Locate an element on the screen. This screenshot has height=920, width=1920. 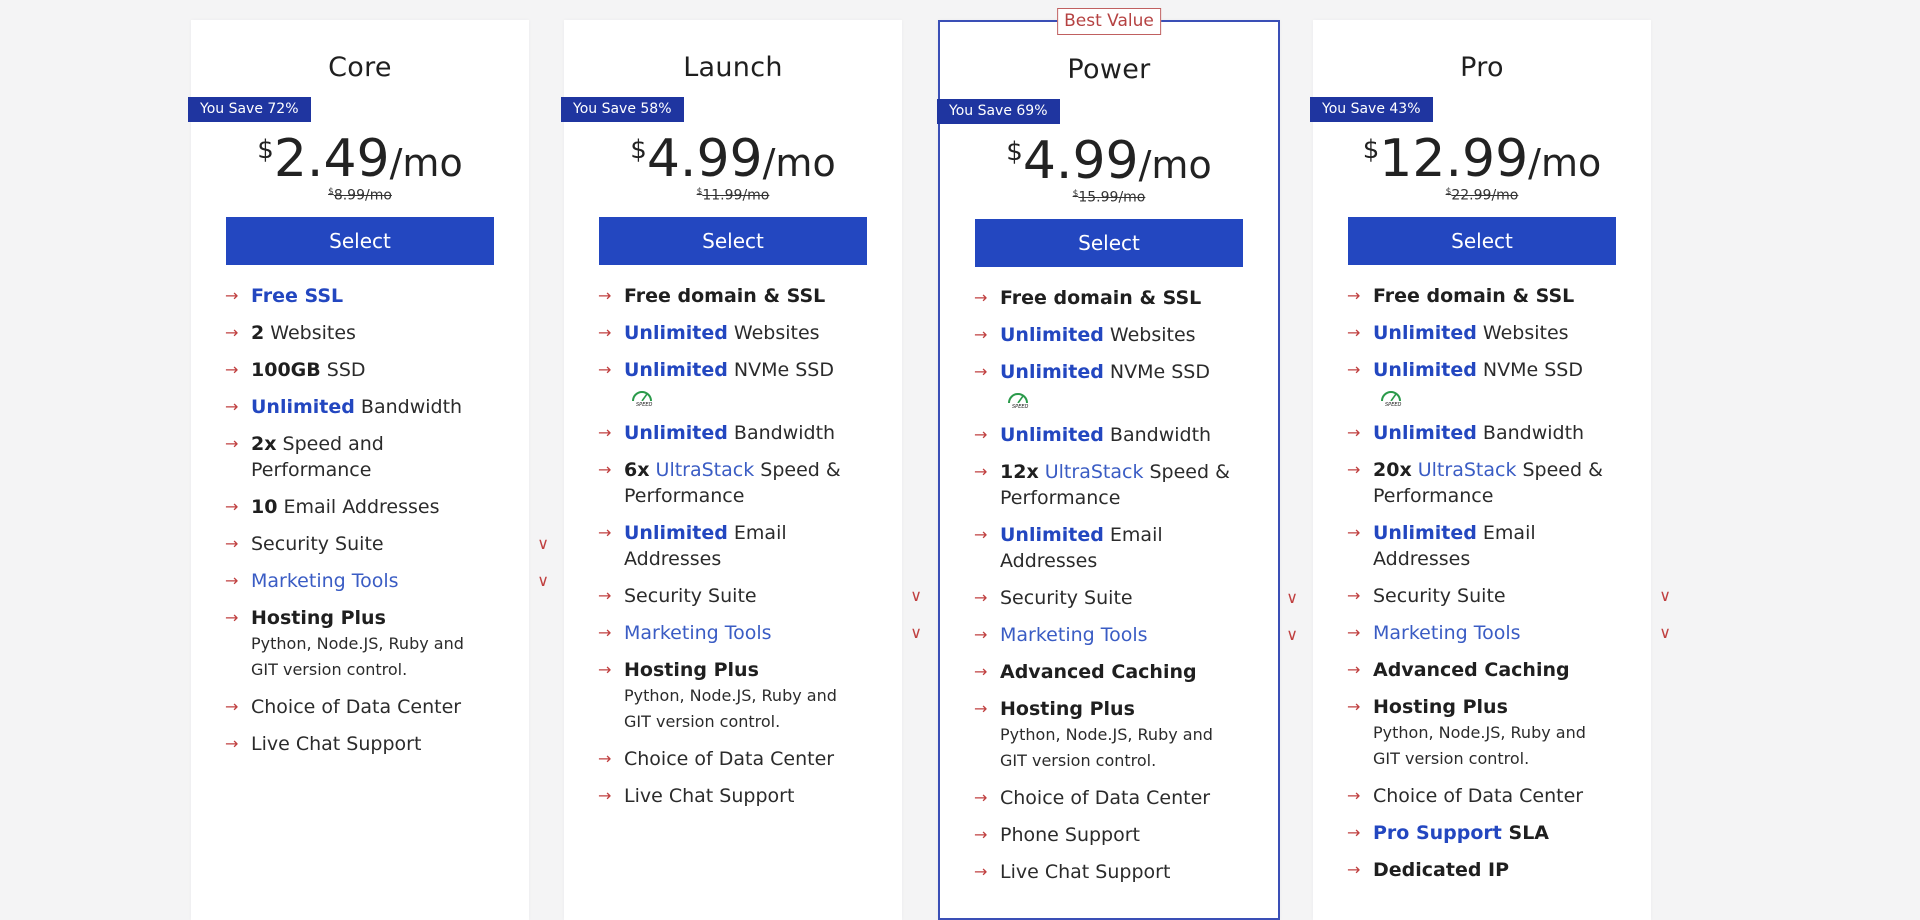
price-block: $4.99/mo $11.99/mo is located at coordinates (733, 172).